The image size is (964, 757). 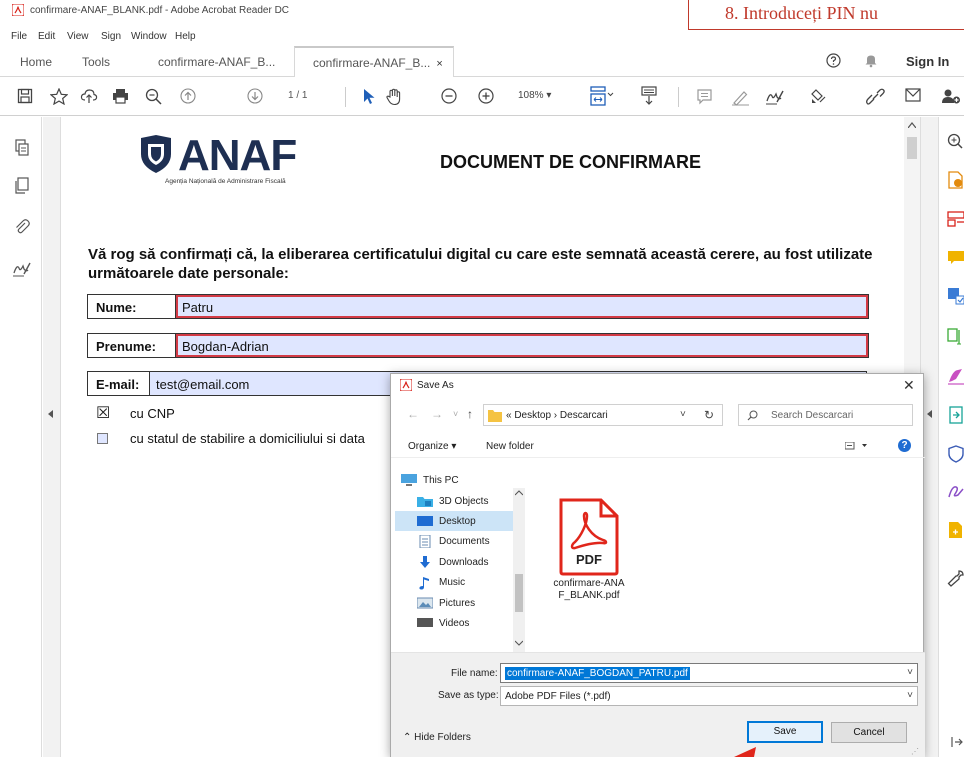 What do you see at coordinates (102, 438) in the screenshot?
I see `domiciliu-checkbox` at bounding box center [102, 438].